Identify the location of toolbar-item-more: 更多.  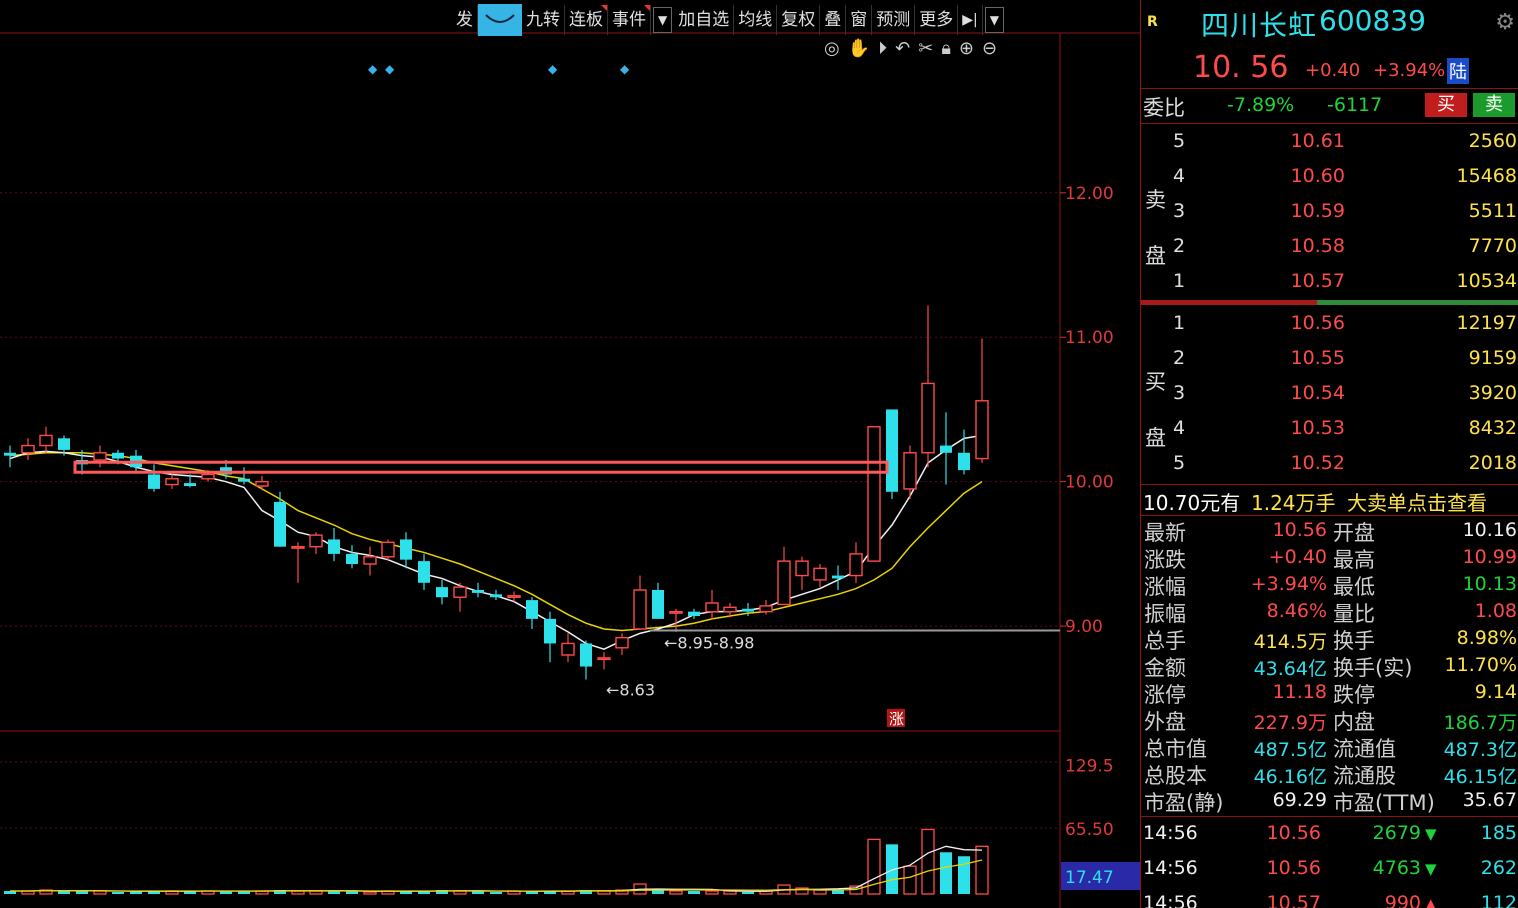
(937, 20).